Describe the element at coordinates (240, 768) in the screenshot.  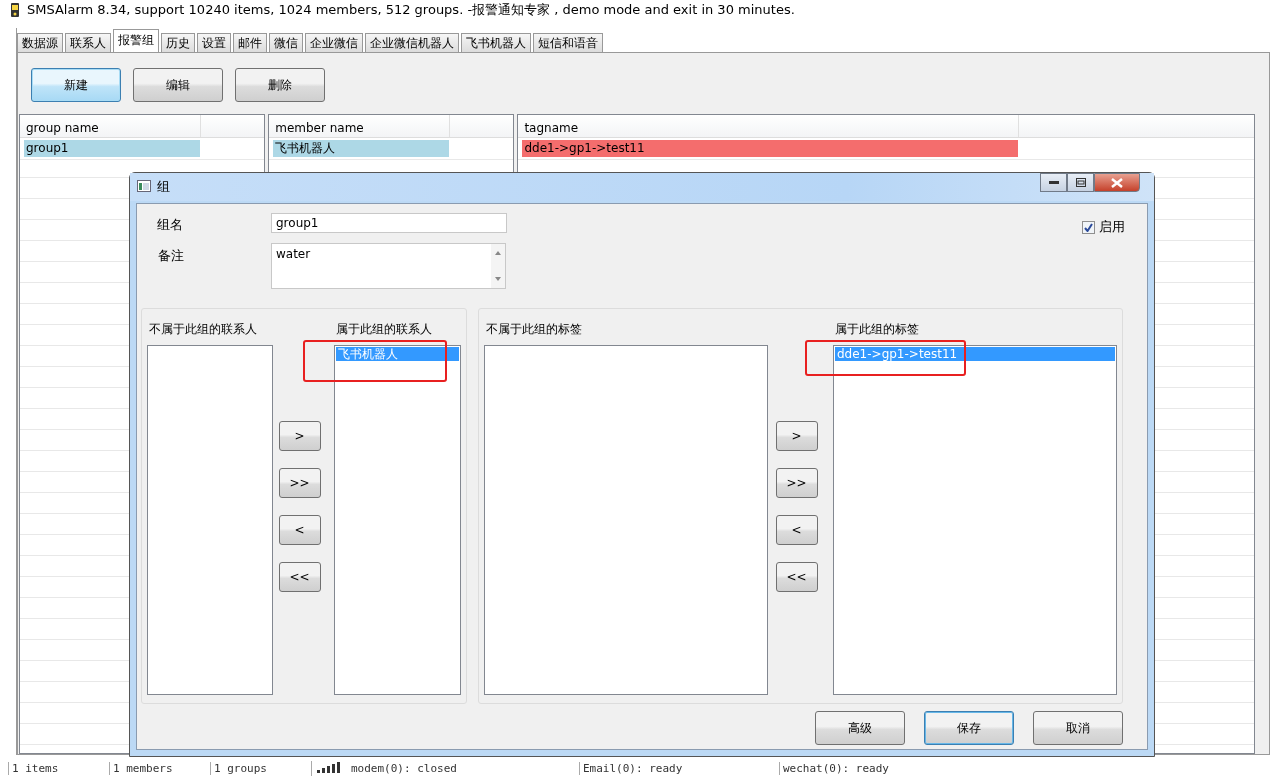
I see `status-text: 1 groups` at that location.